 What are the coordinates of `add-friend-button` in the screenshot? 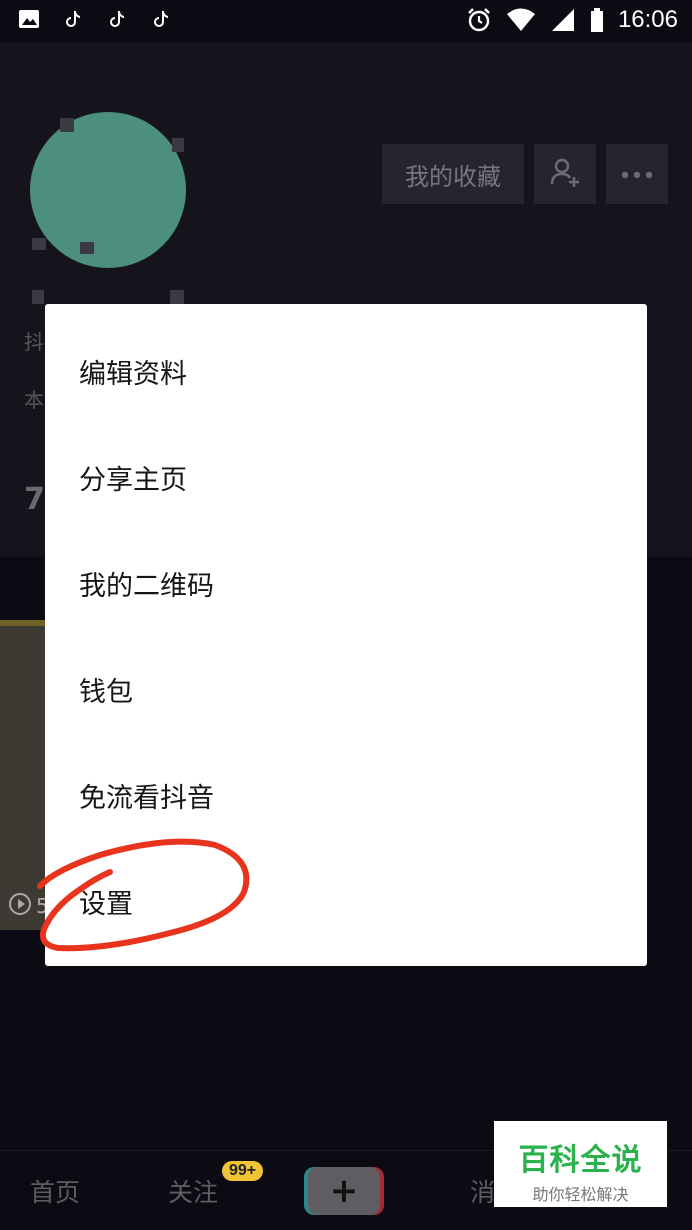 It's located at (565, 174).